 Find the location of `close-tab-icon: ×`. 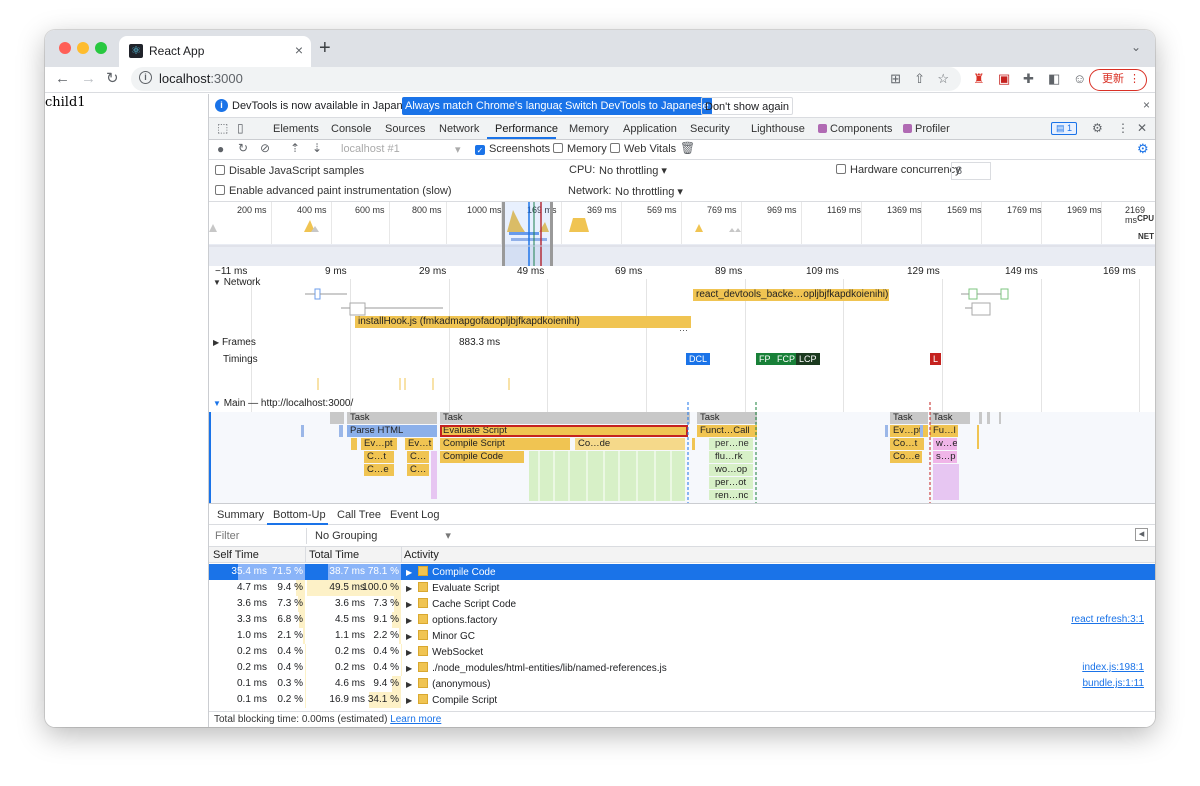

close-tab-icon: × is located at coordinates (299, 50).